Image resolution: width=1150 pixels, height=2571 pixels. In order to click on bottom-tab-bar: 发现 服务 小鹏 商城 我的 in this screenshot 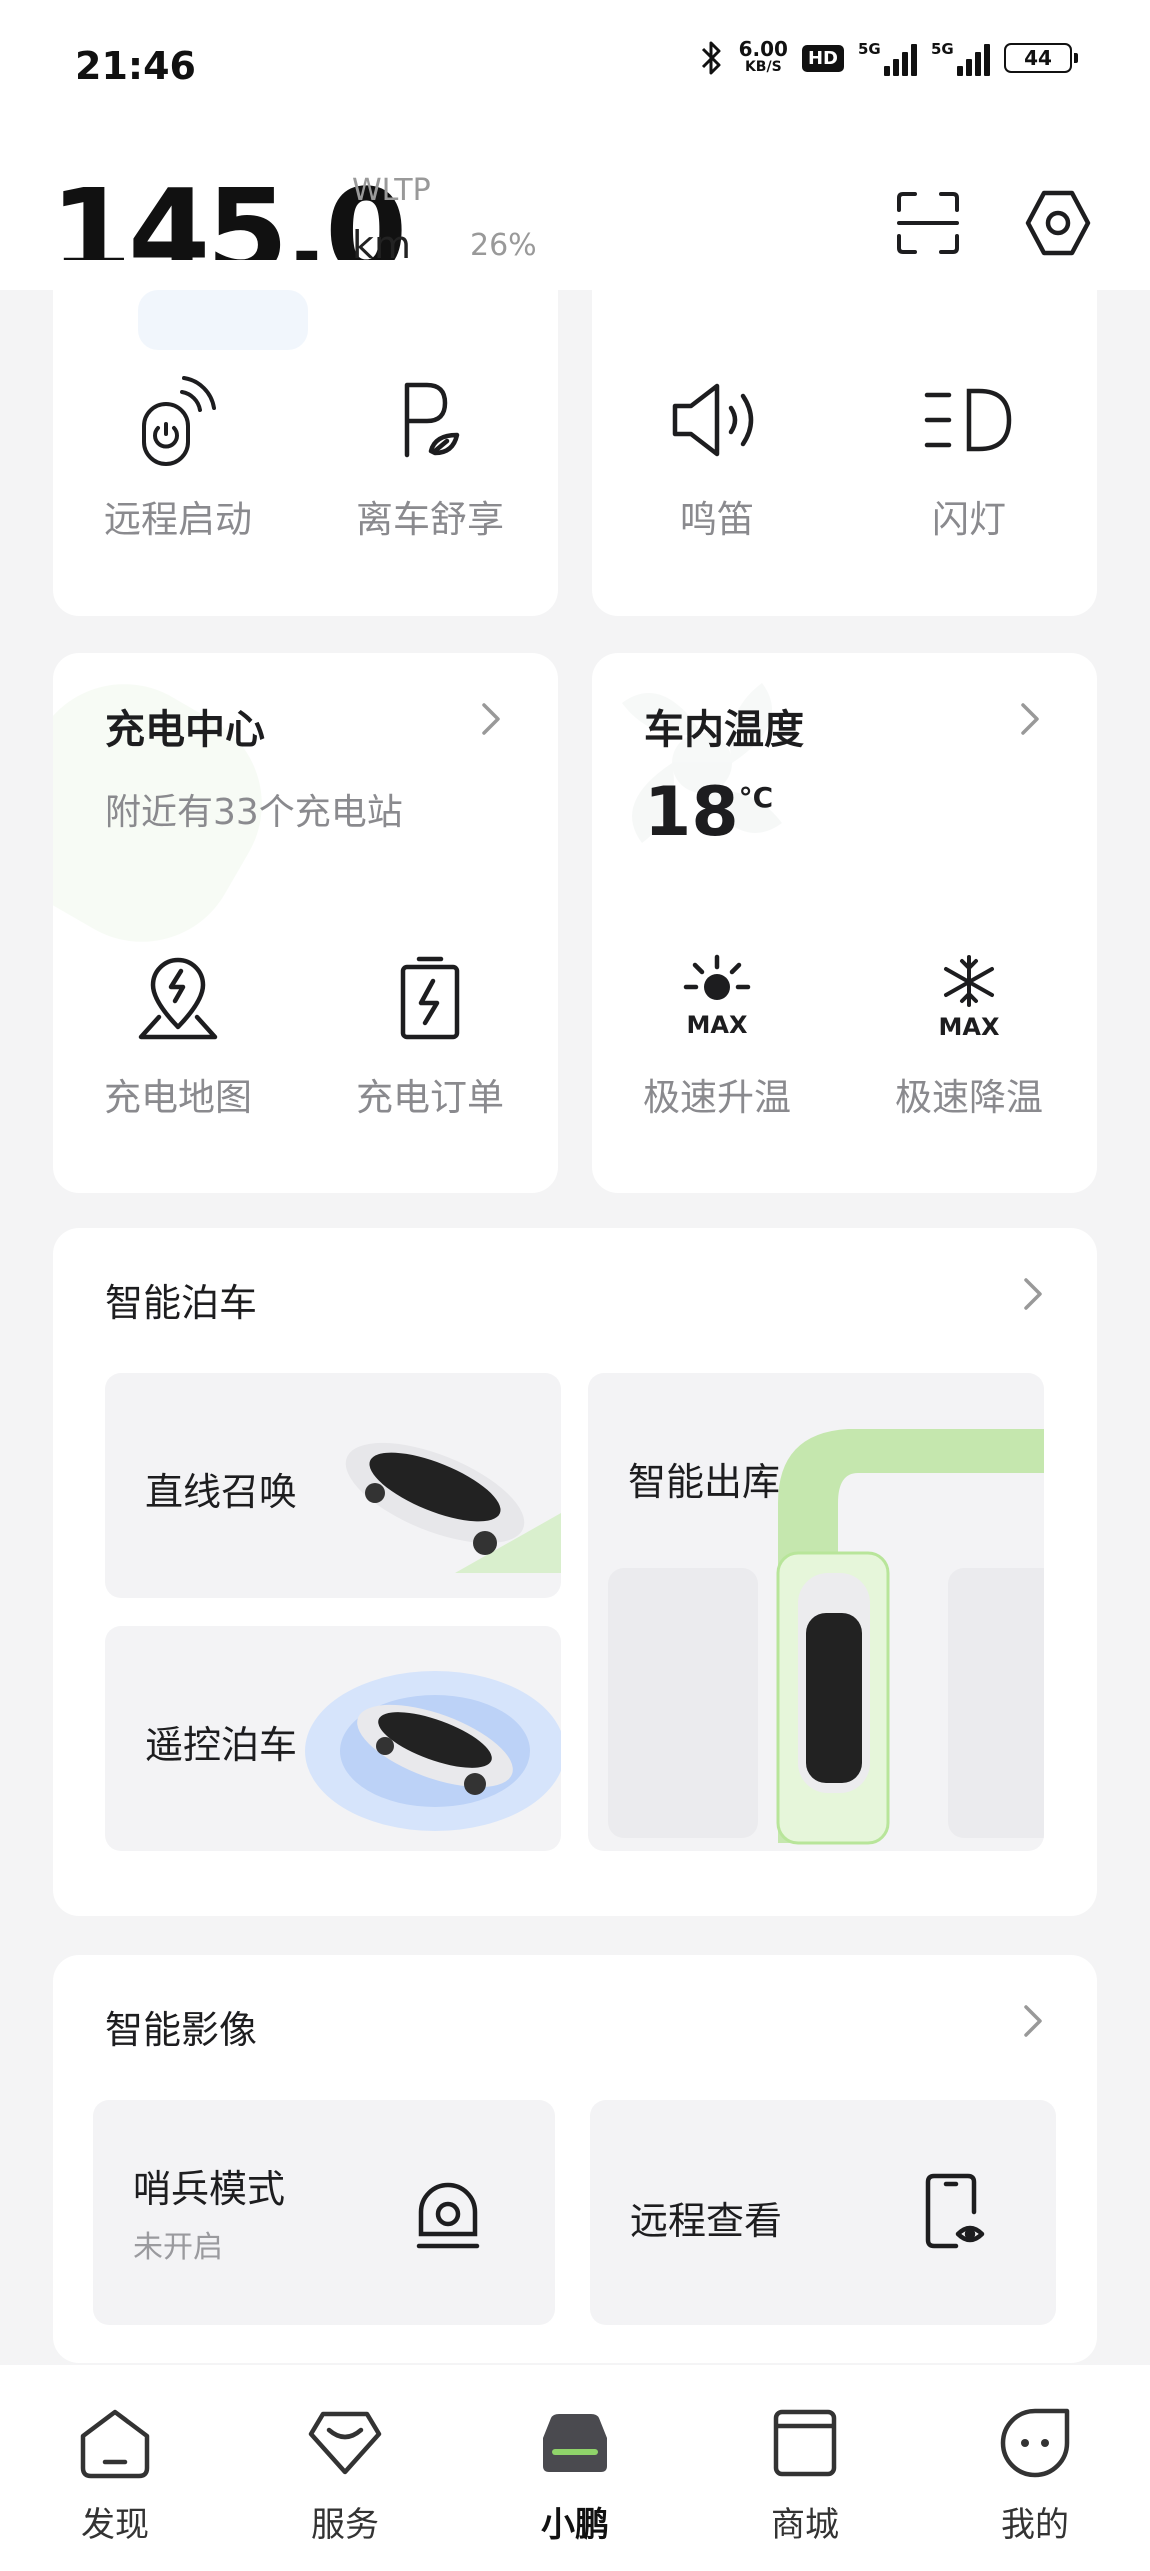, I will do `click(575, 2468)`.